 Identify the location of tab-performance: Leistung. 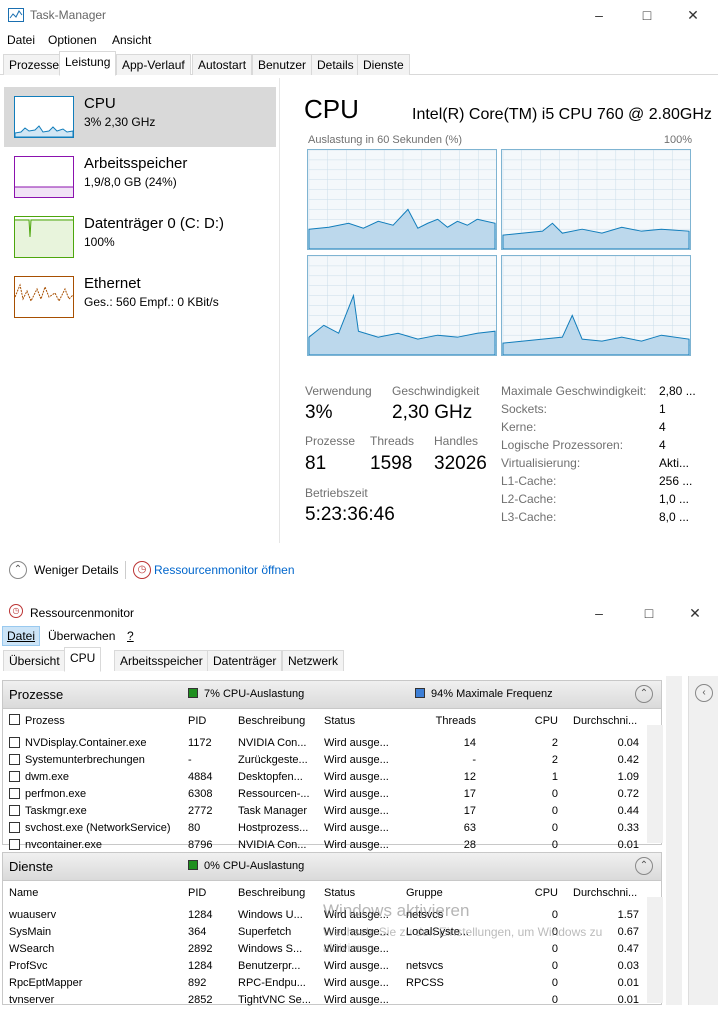
(88, 63).